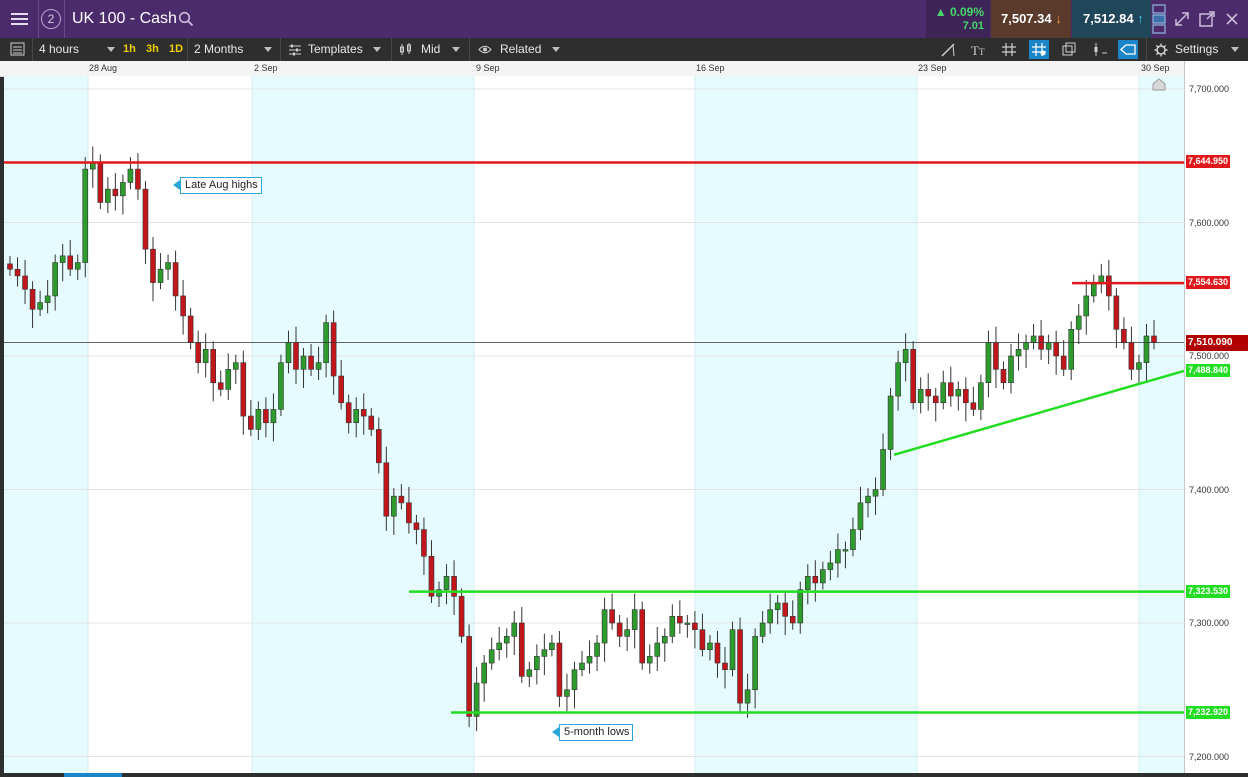 The image size is (1248, 777). I want to click on timeframe-1d: 1D, so click(176, 49).